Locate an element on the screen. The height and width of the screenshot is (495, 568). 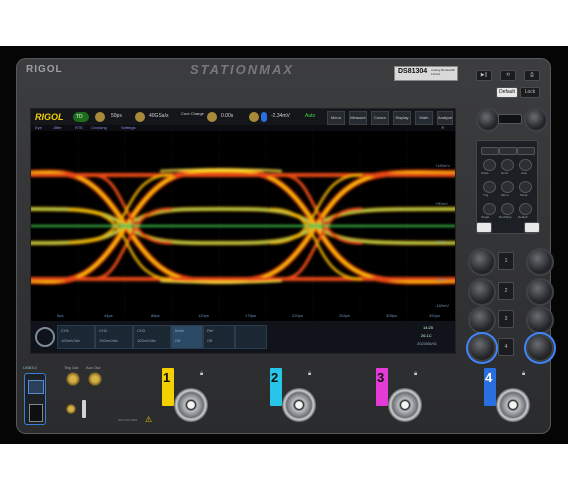
mode-label: TD is located at coordinates (79, 117).